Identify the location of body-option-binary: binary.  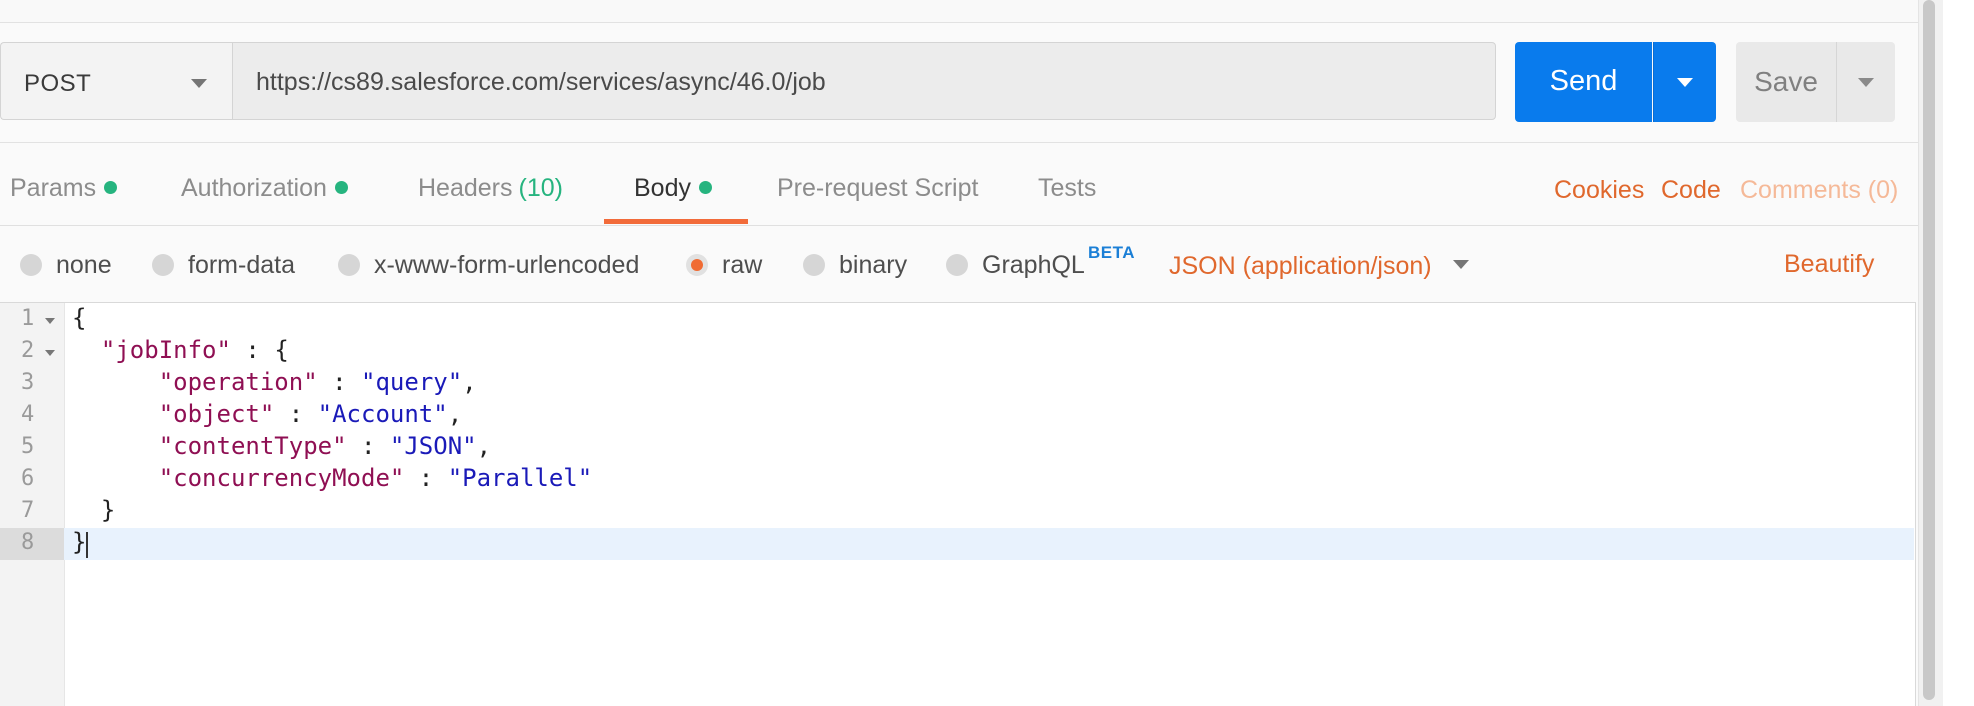
(855, 265).